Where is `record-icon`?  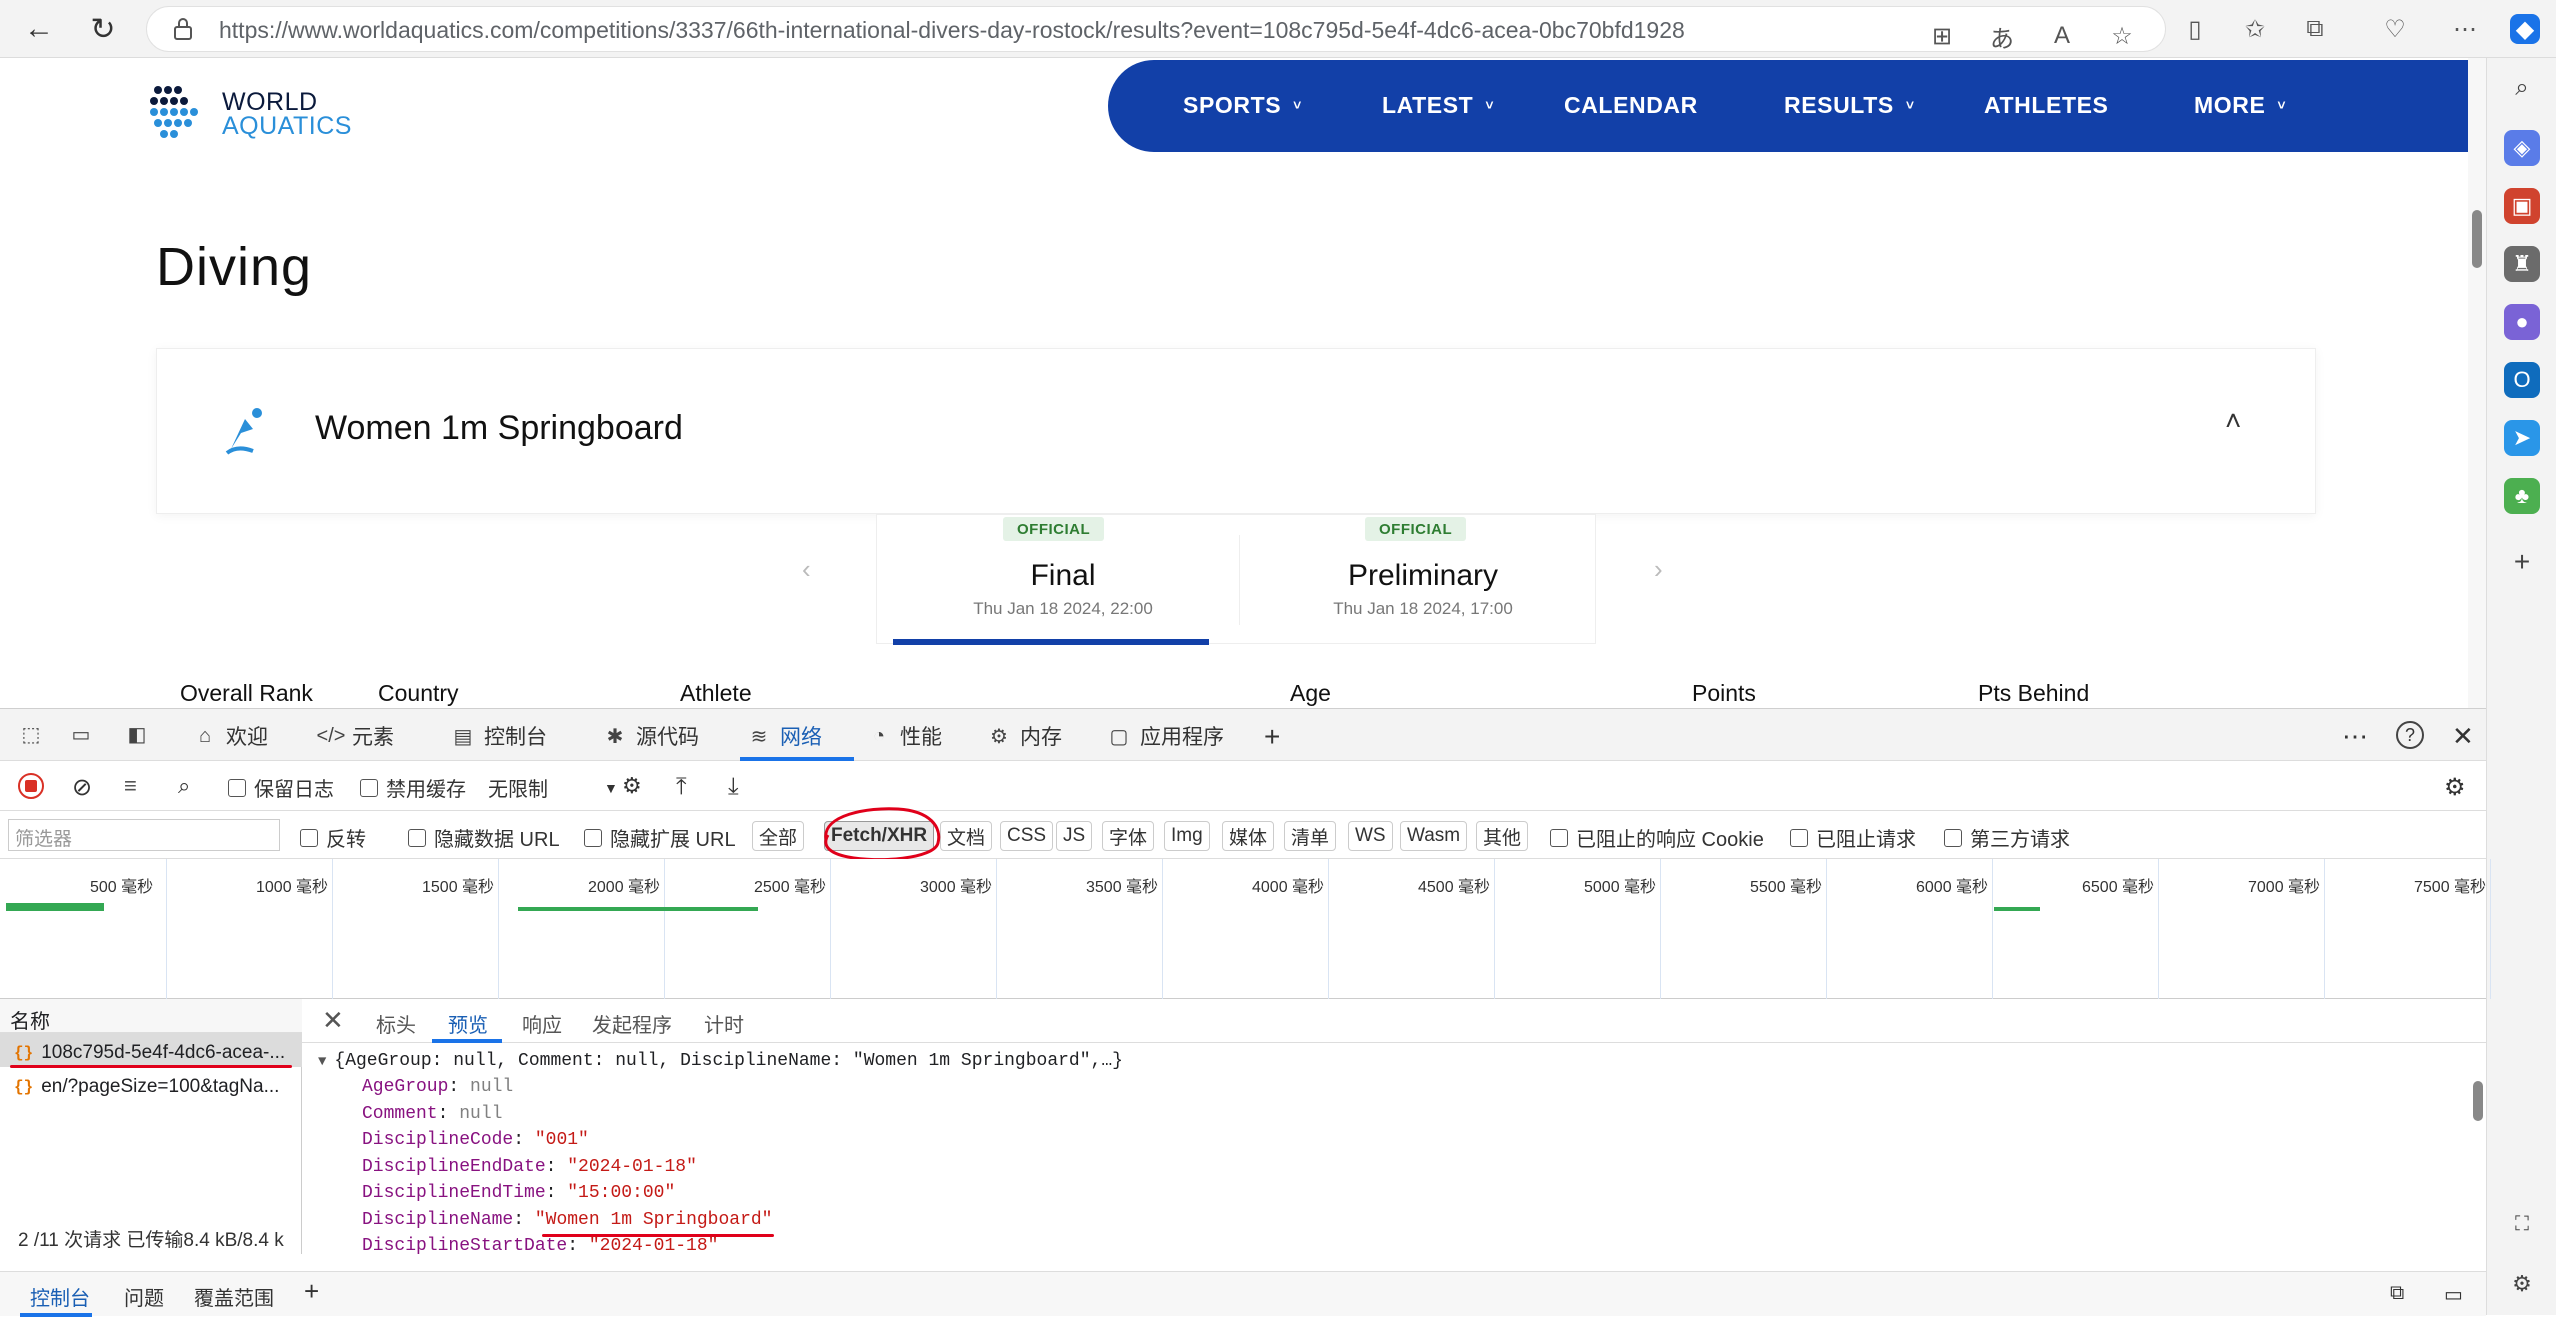 record-icon is located at coordinates (31, 786).